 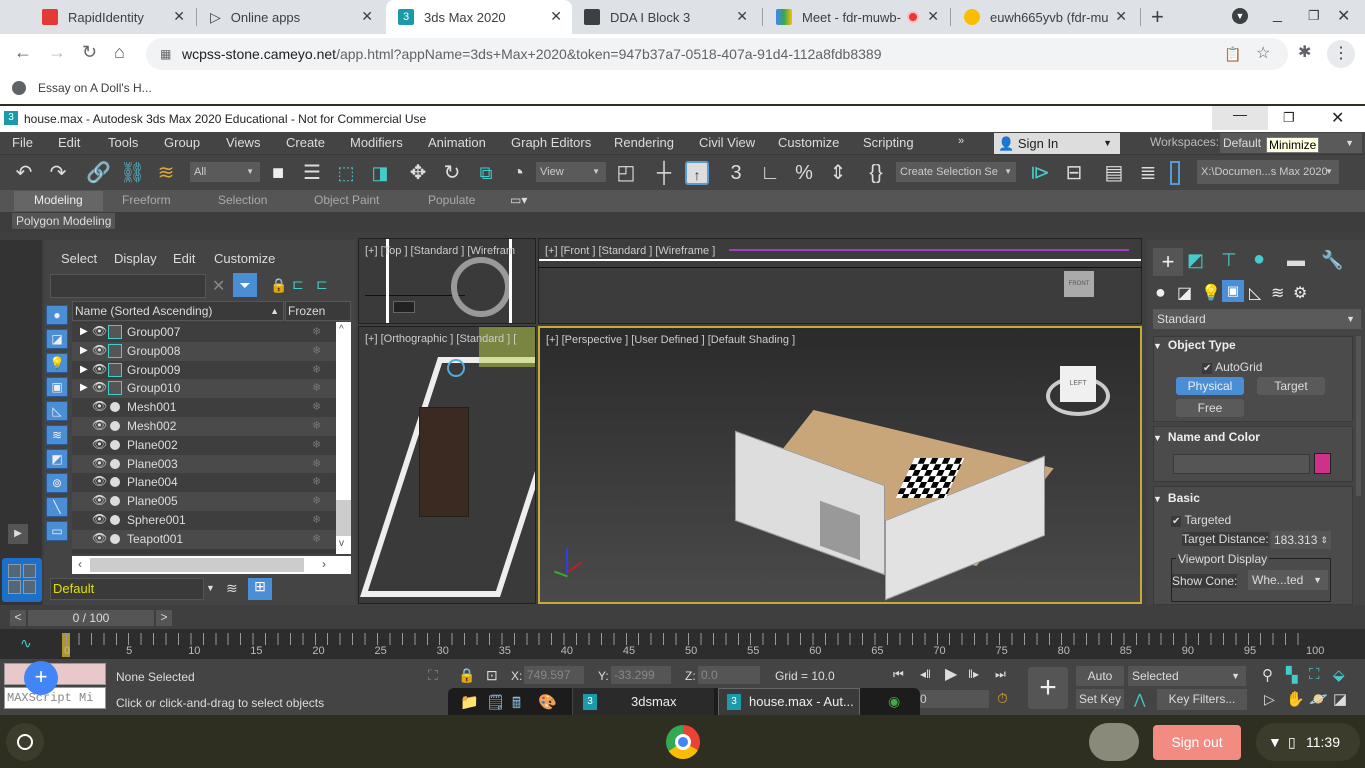 I want to click on chrome-app-icon, so click(x=683, y=742).